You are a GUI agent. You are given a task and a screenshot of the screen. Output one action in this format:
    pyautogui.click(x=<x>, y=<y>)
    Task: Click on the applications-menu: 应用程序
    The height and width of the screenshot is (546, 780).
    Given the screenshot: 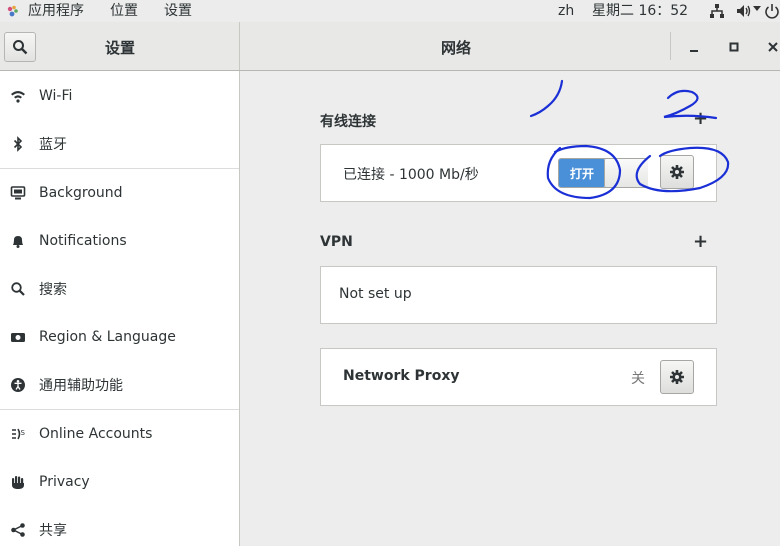 What is the action you would take?
    pyautogui.click(x=56, y=11)
    